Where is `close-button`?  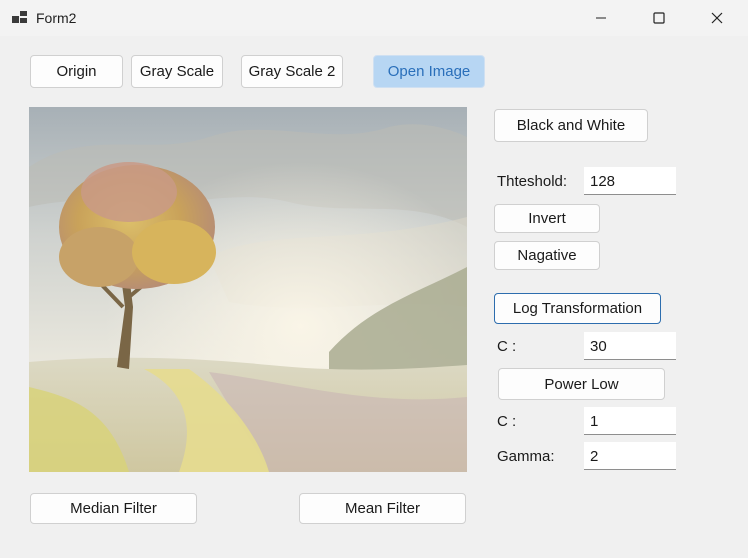 close-button is located at coordinates (717, 18).